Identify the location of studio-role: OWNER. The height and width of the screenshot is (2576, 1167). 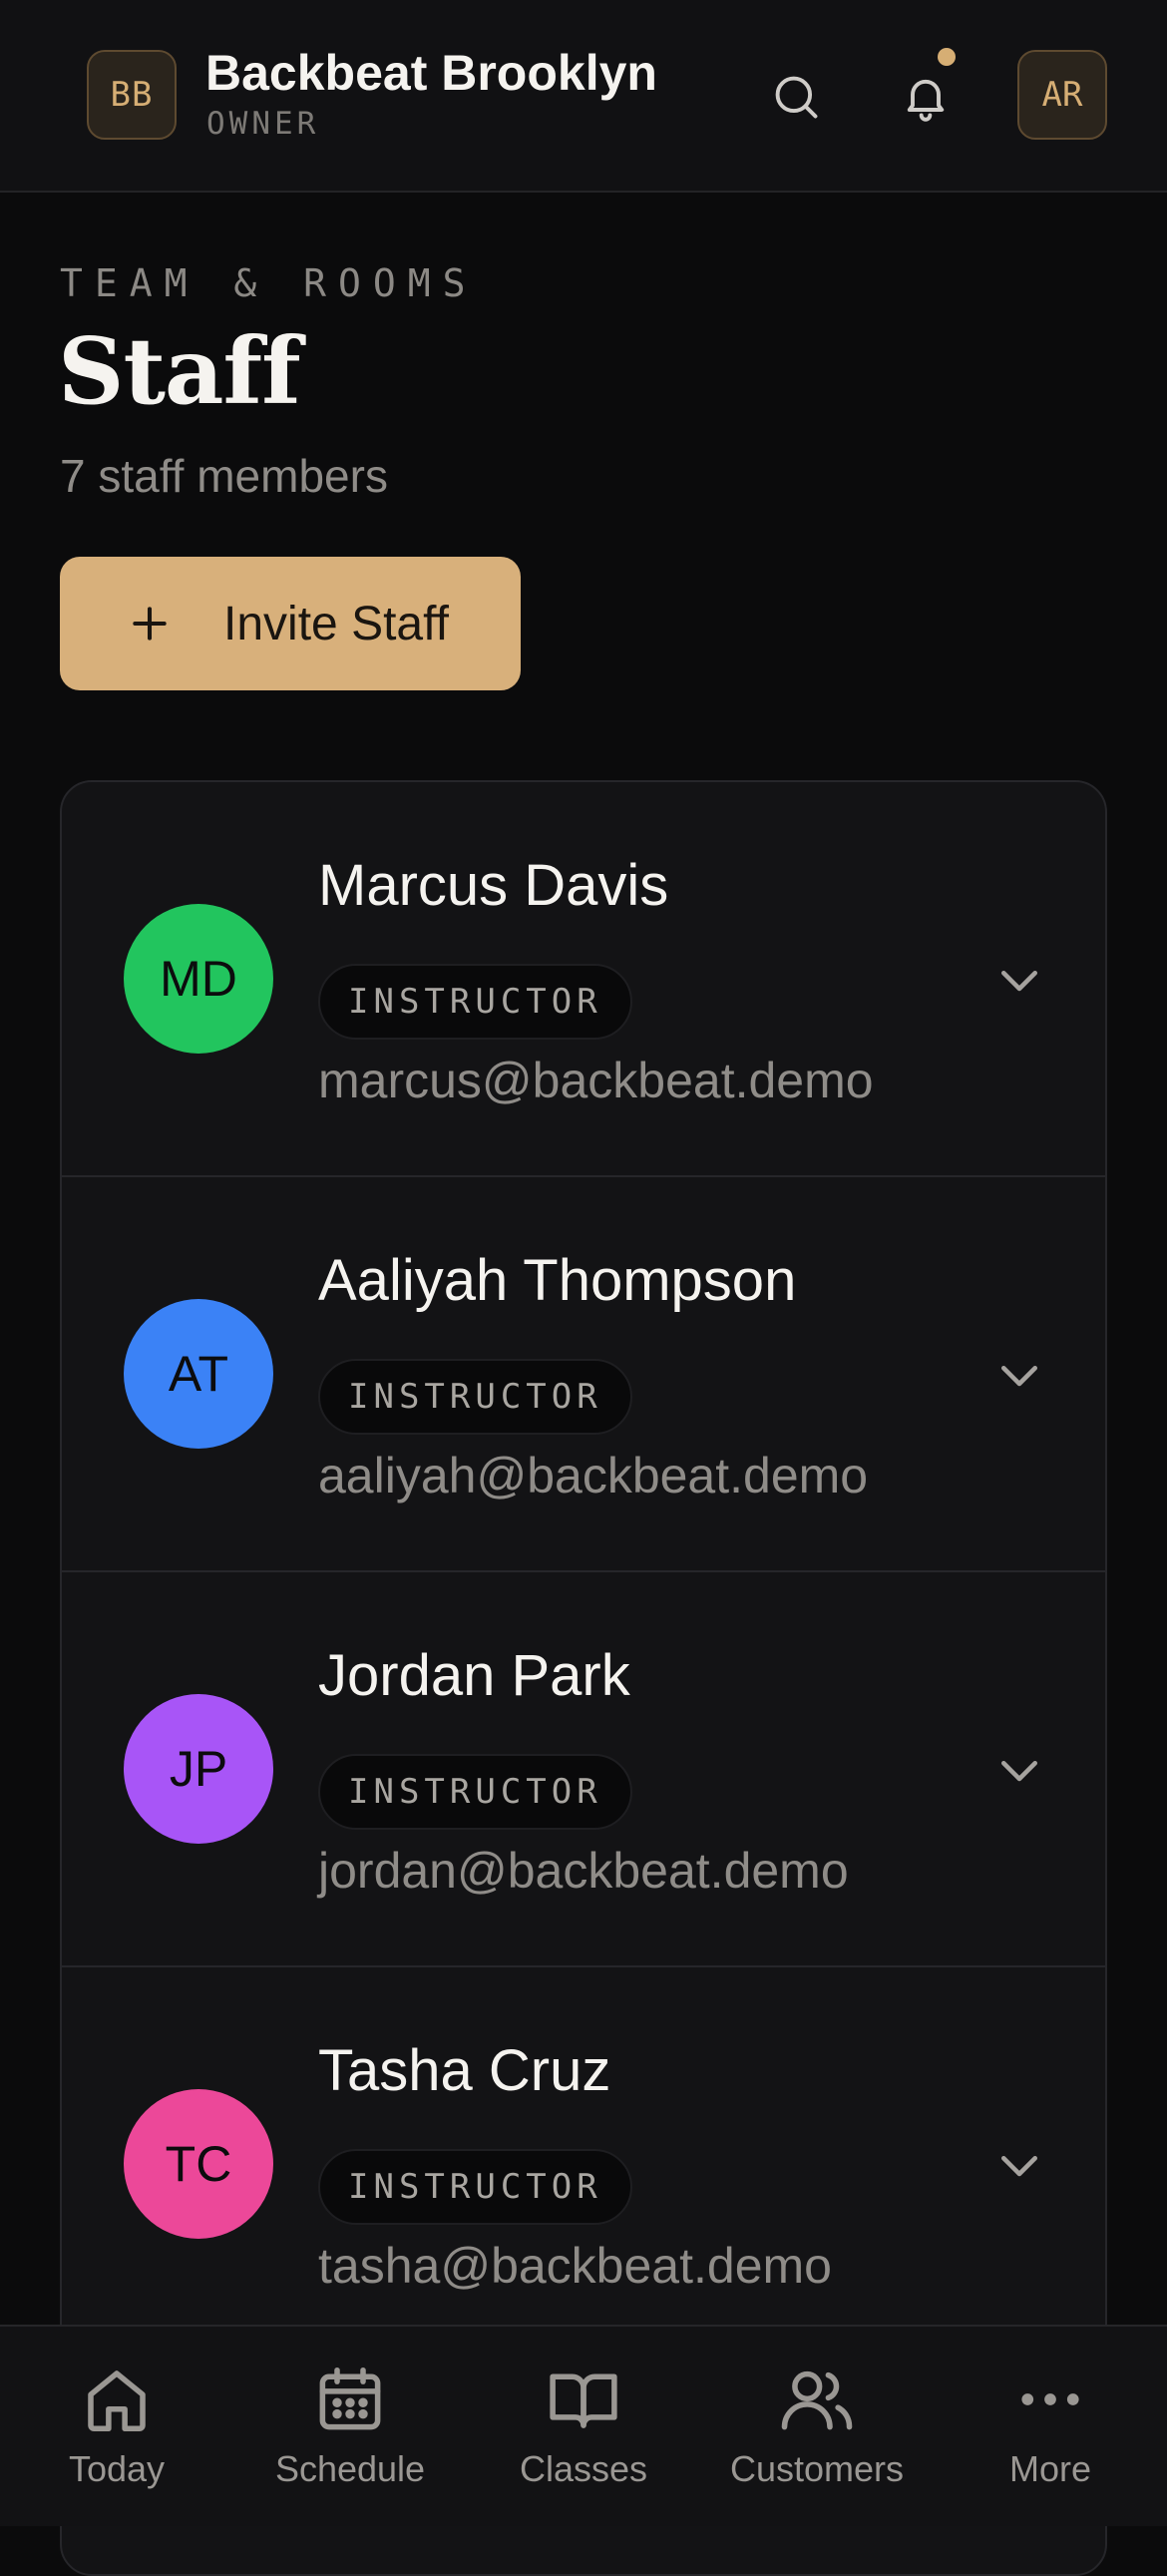
(263, 124).